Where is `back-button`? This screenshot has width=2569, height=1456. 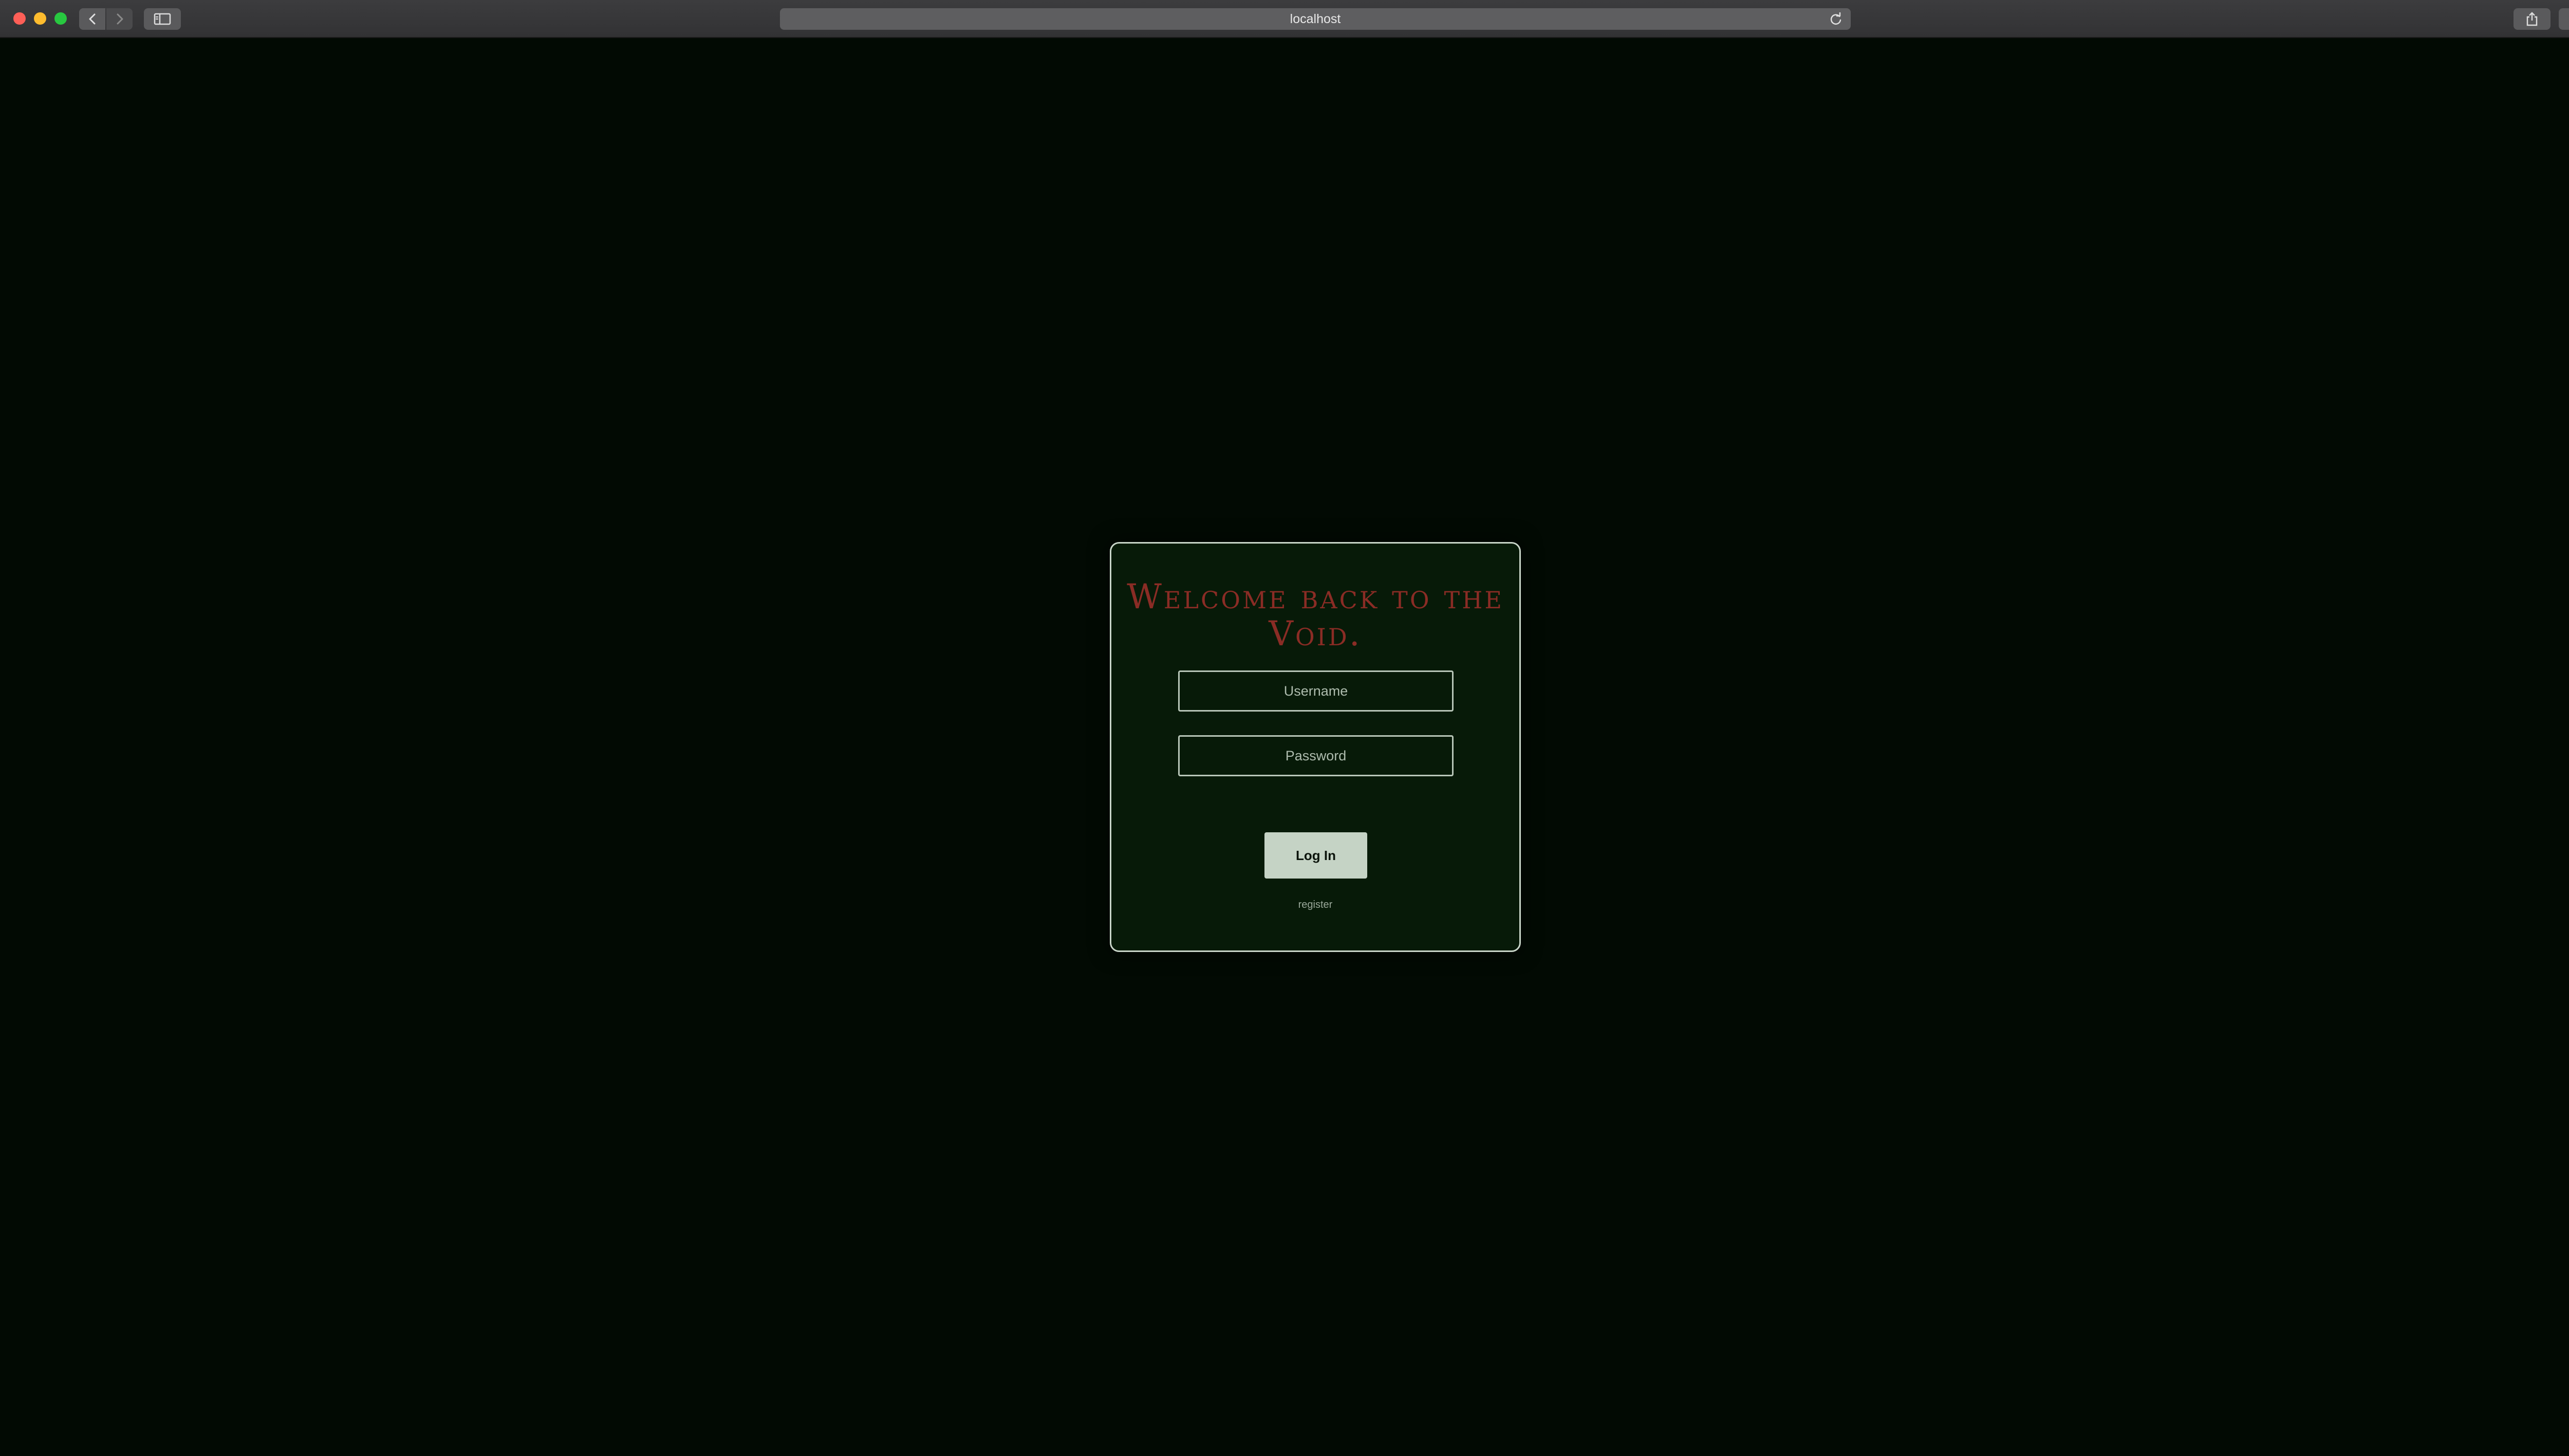
back-button is located at coordinates (92, 19).